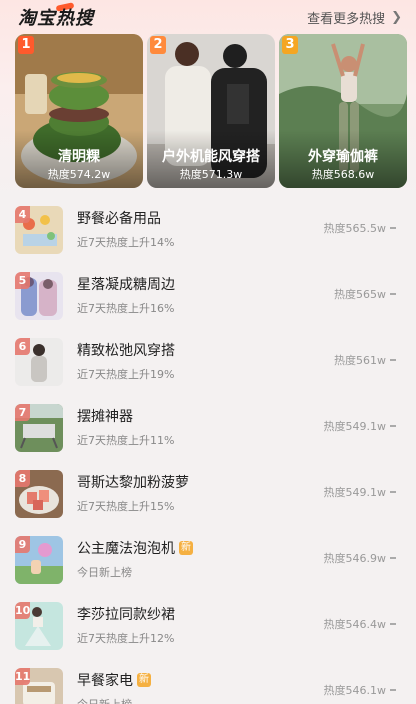 This screenshot has width=416, height=704. I want to click on hot-search-header: 淘宝热搜 查看更多热搜 ❯, so click(208, 16).